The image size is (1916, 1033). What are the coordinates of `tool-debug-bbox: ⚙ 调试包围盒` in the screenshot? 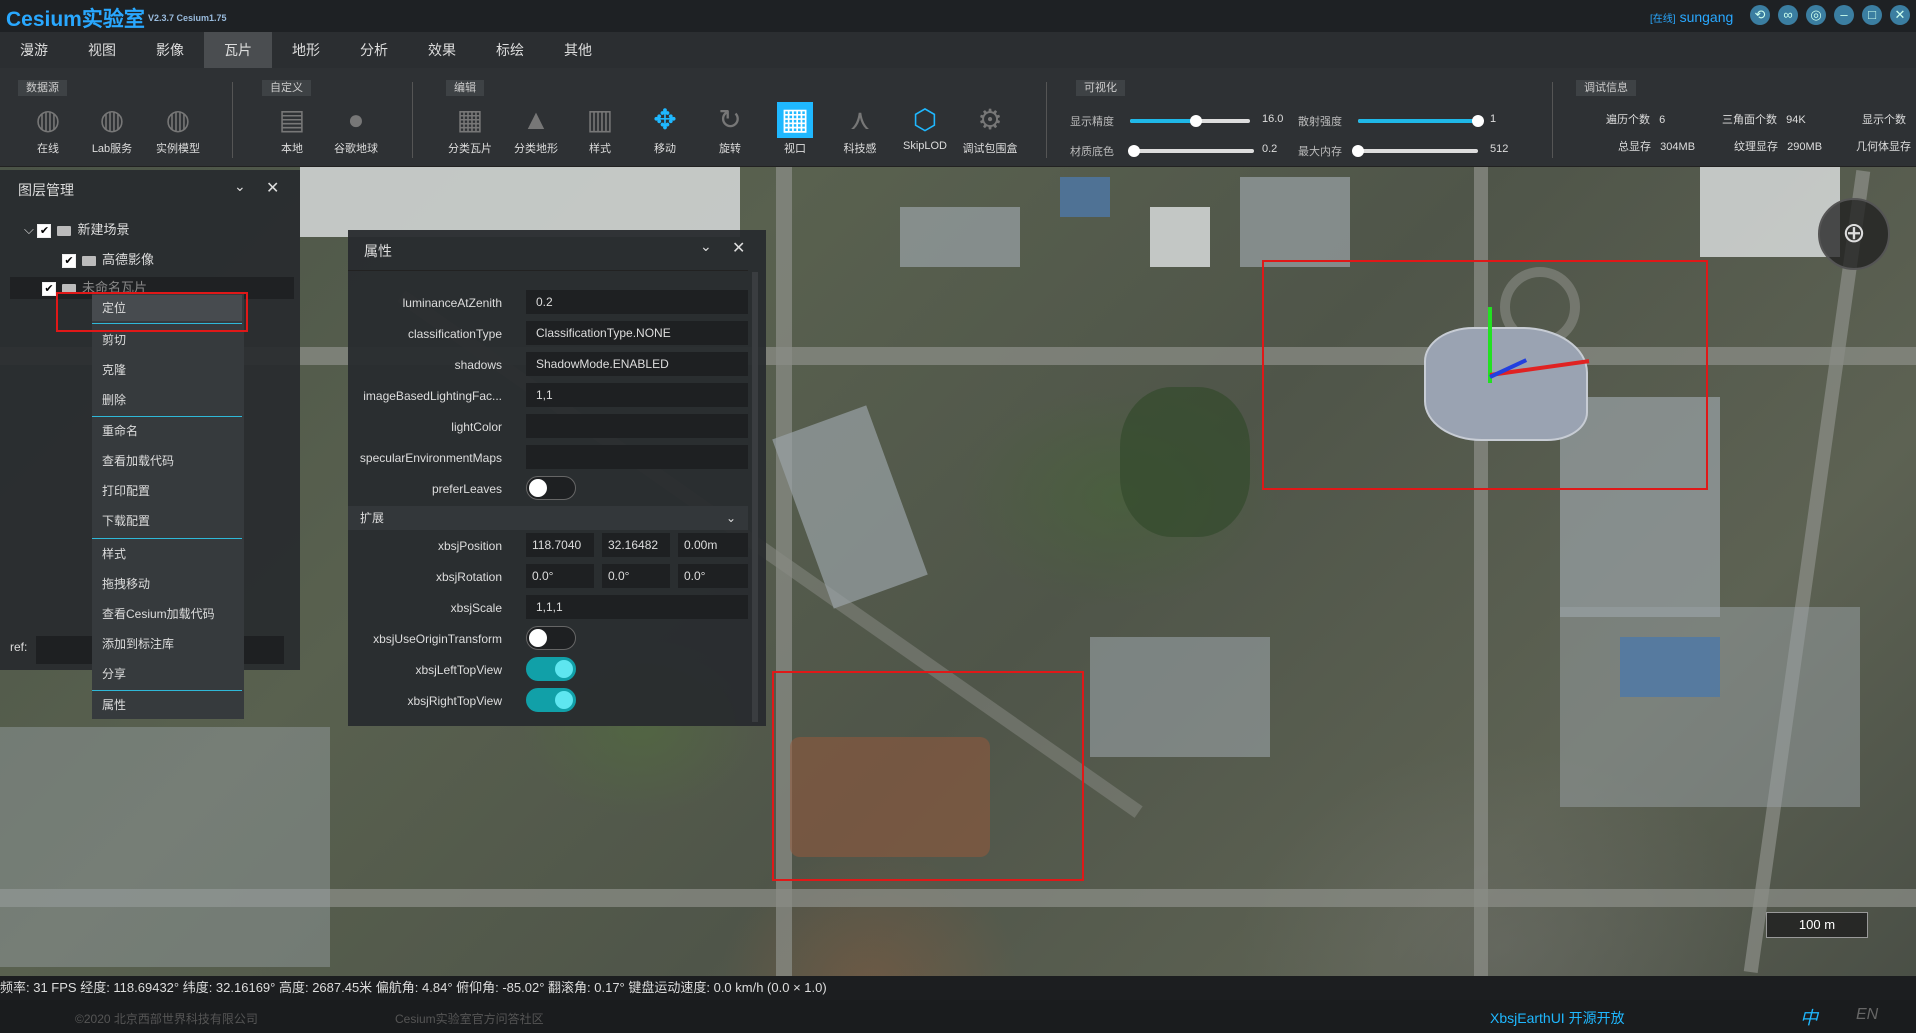 It's located at (990, 129).